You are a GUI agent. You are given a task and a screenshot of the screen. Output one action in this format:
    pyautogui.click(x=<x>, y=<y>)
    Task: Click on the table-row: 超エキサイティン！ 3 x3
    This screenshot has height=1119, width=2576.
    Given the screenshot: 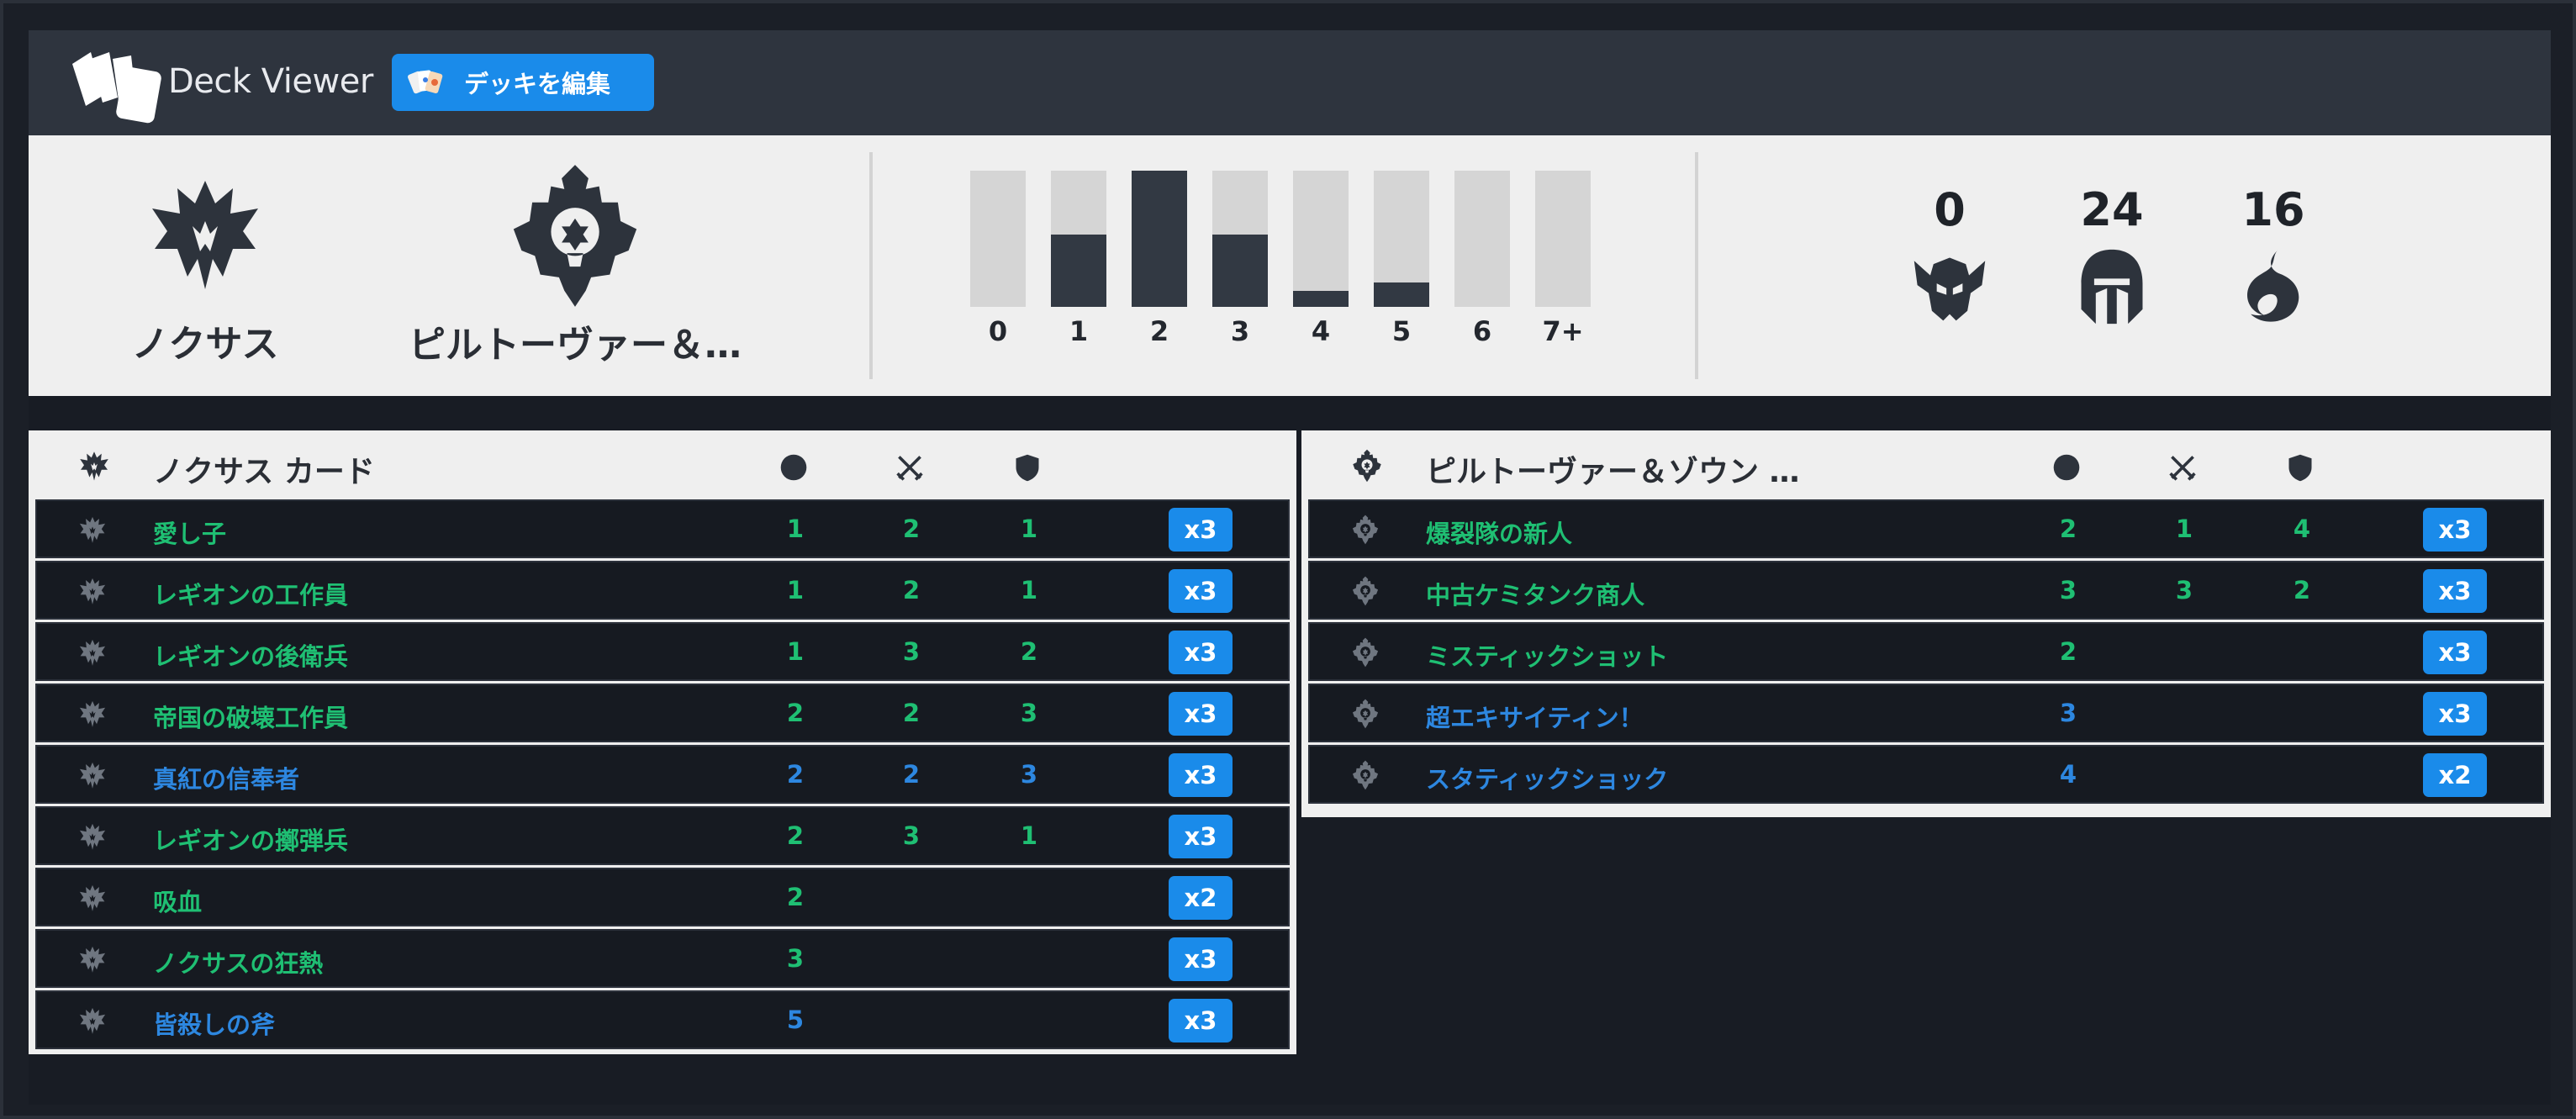 What is the action you would take?
    pyautogui.click(x=1926, y=713)
    